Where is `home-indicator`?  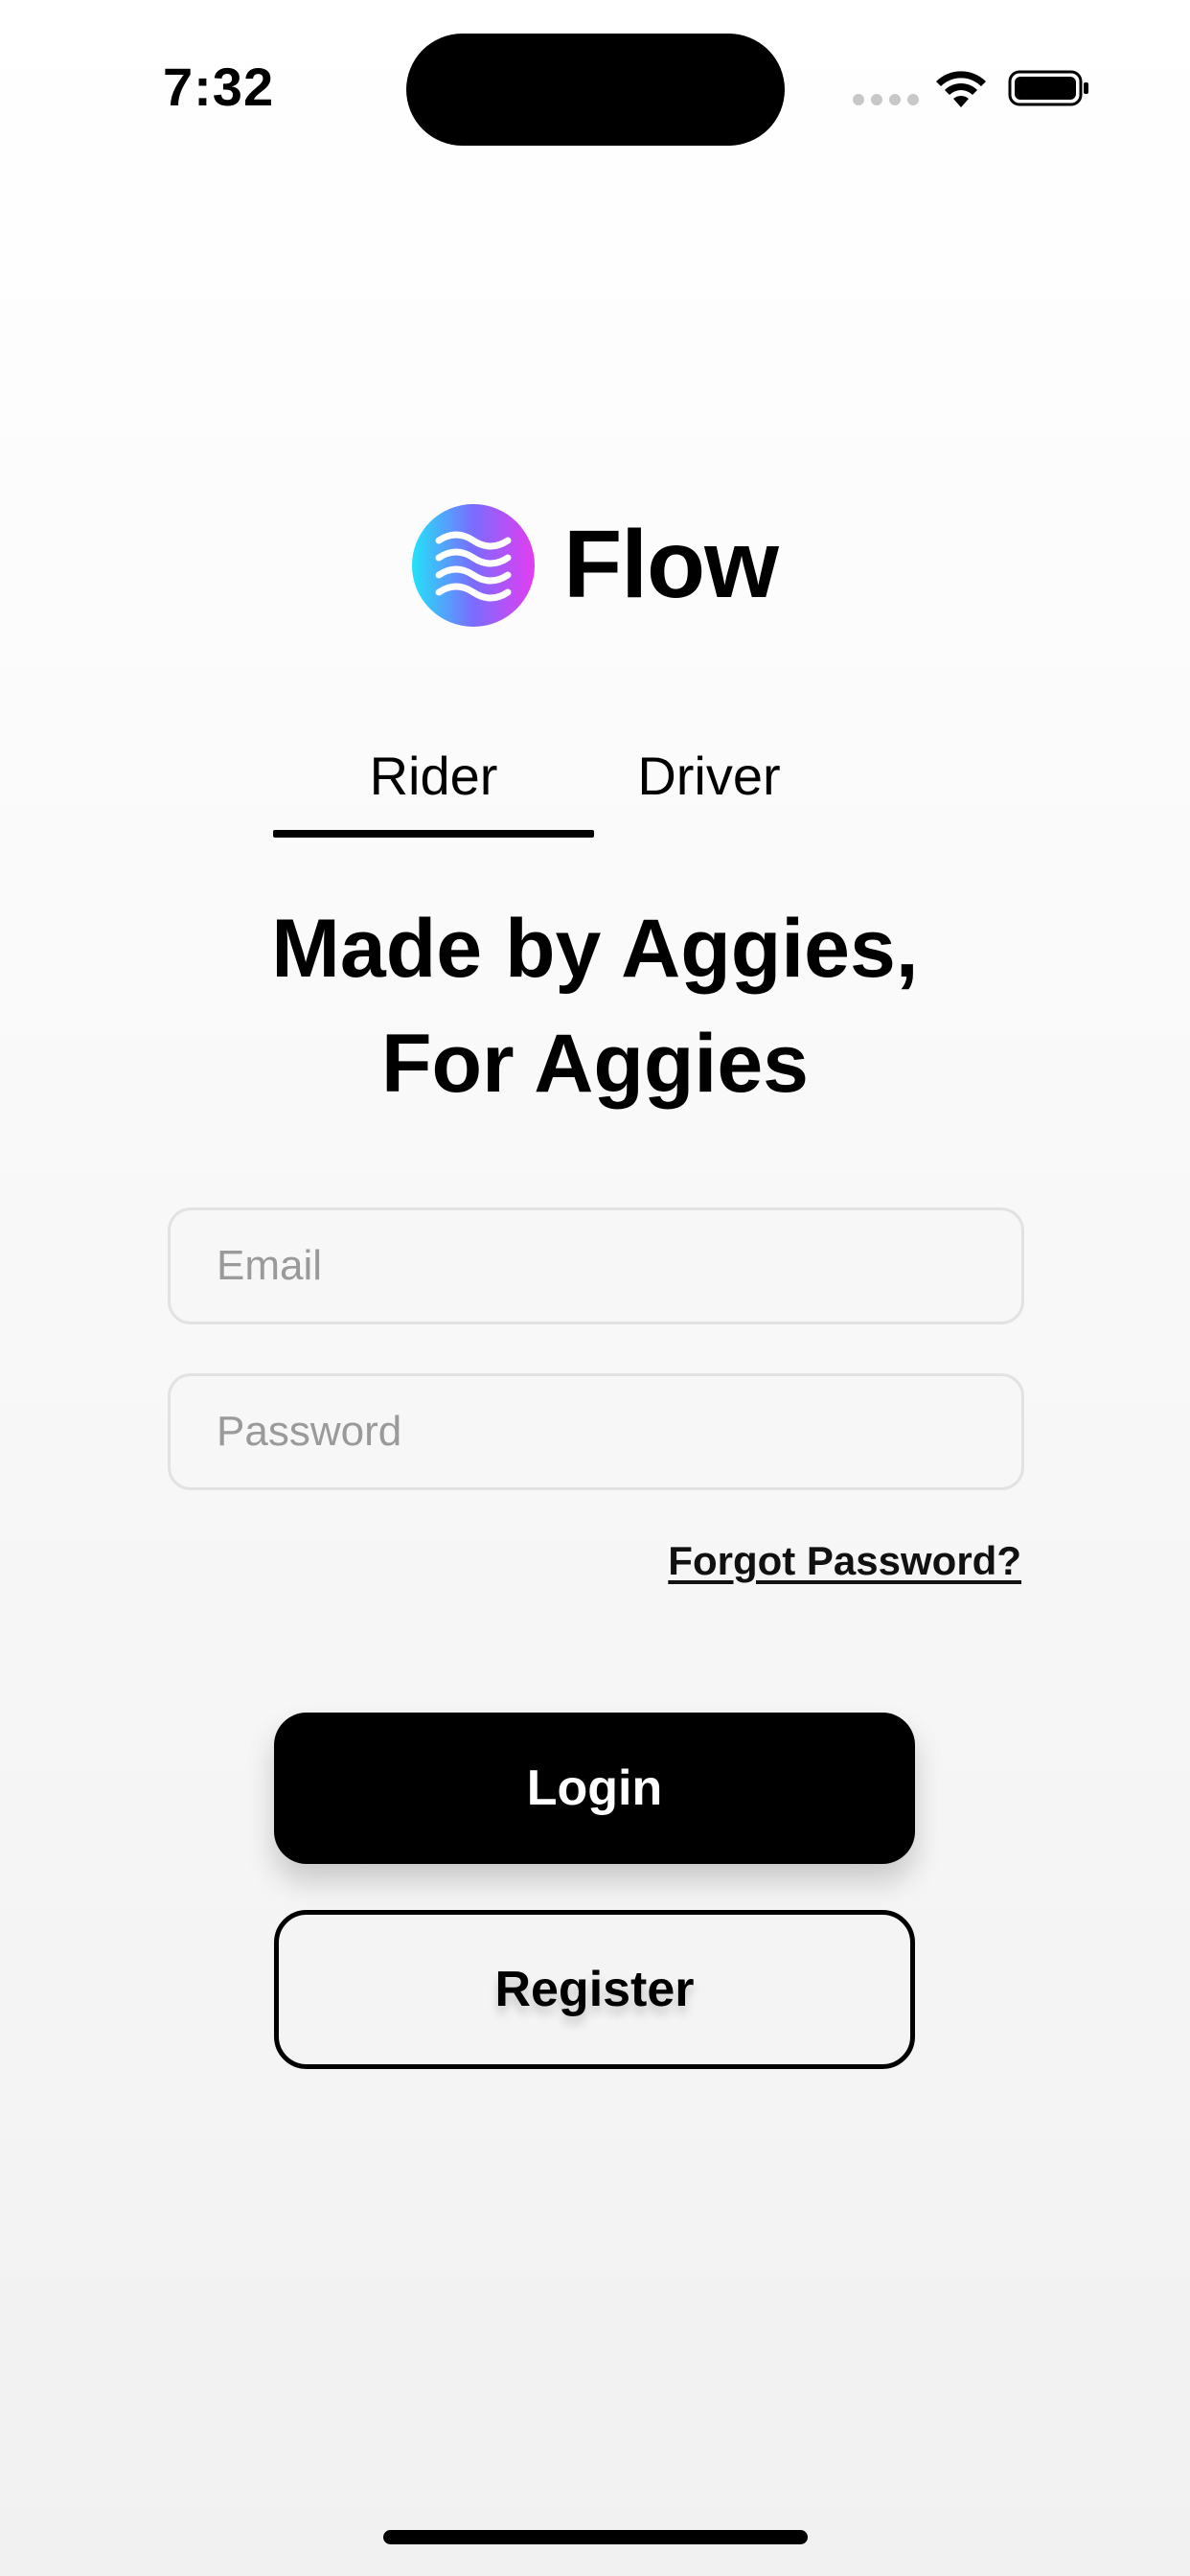
home-indicator is located at coordinates (595, 2537).